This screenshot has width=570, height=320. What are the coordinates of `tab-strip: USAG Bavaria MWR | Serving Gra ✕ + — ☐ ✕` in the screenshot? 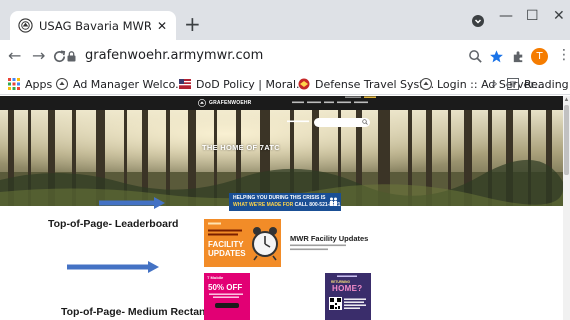 It's located at (285, 20).